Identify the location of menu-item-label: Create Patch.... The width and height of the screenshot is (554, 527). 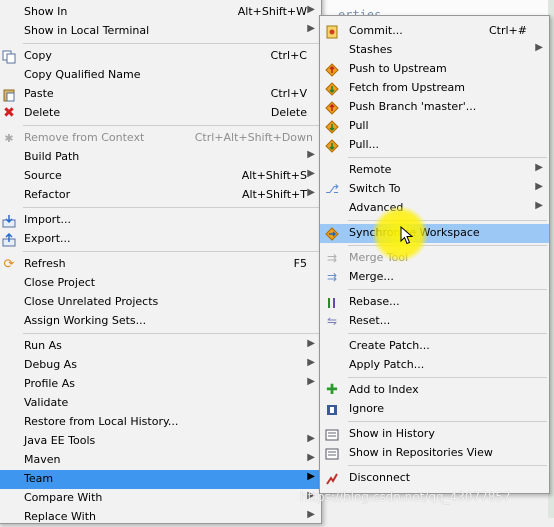
(389, 345).